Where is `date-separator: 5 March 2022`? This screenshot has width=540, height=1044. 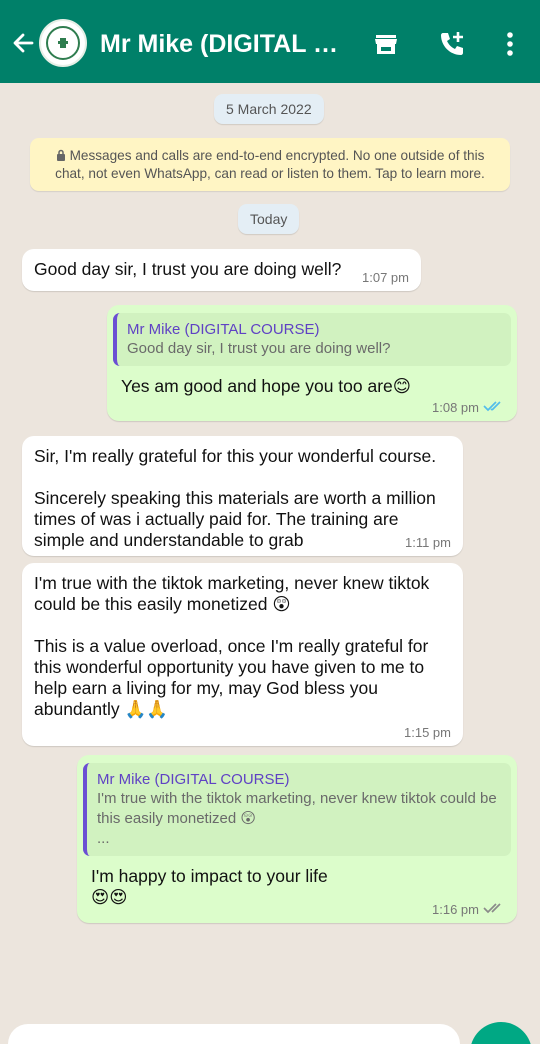 date-separator: 5 March 2022 is located at coordinates (269, 109).